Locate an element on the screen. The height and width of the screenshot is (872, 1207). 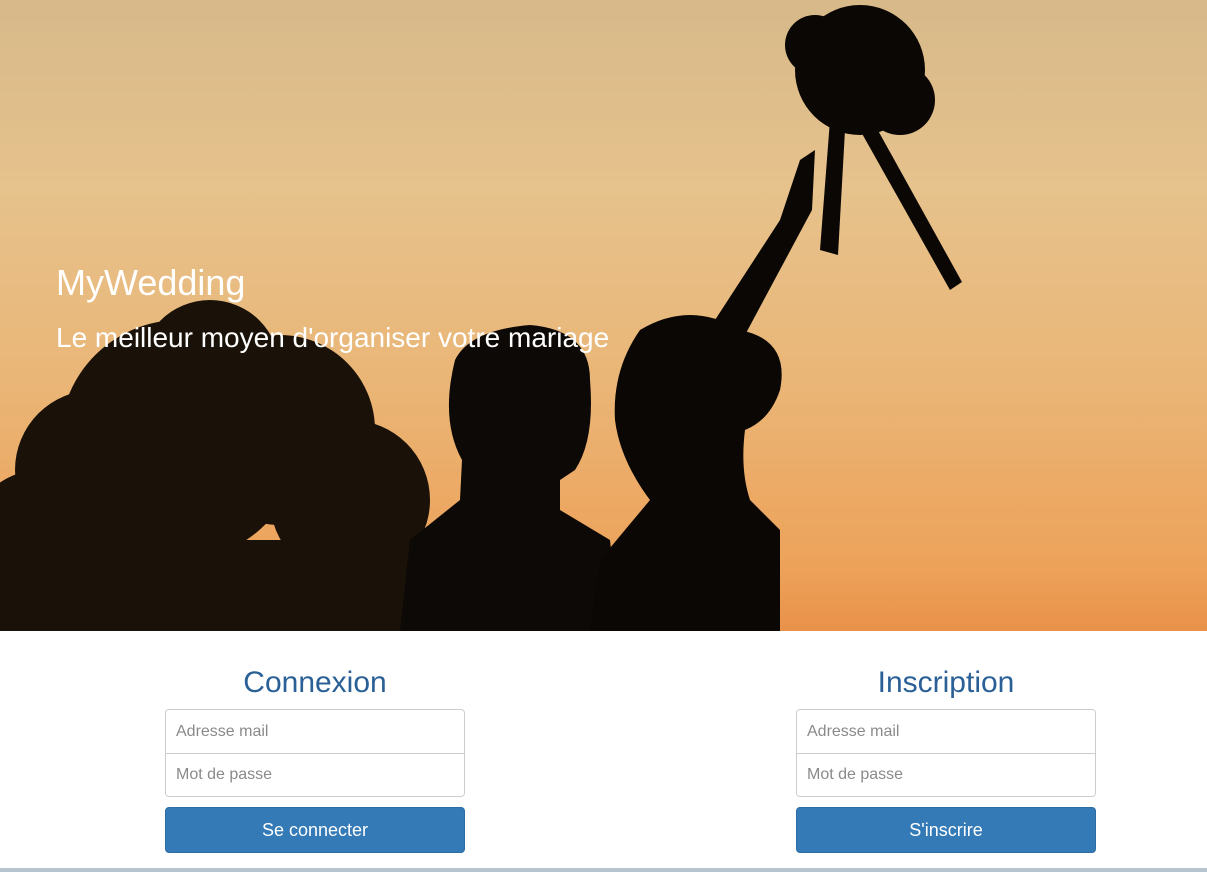
login-panel: Connexion Se connecter is located at coordinates (315, 756).